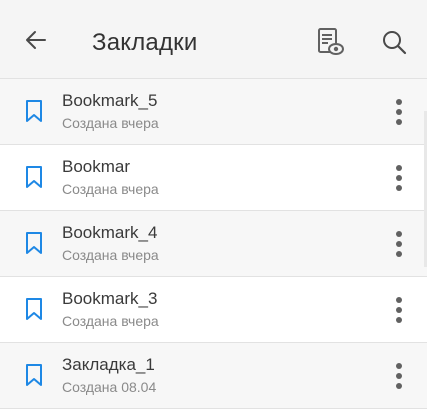  I want to click on page-title: Закладки, so click(145, 42).